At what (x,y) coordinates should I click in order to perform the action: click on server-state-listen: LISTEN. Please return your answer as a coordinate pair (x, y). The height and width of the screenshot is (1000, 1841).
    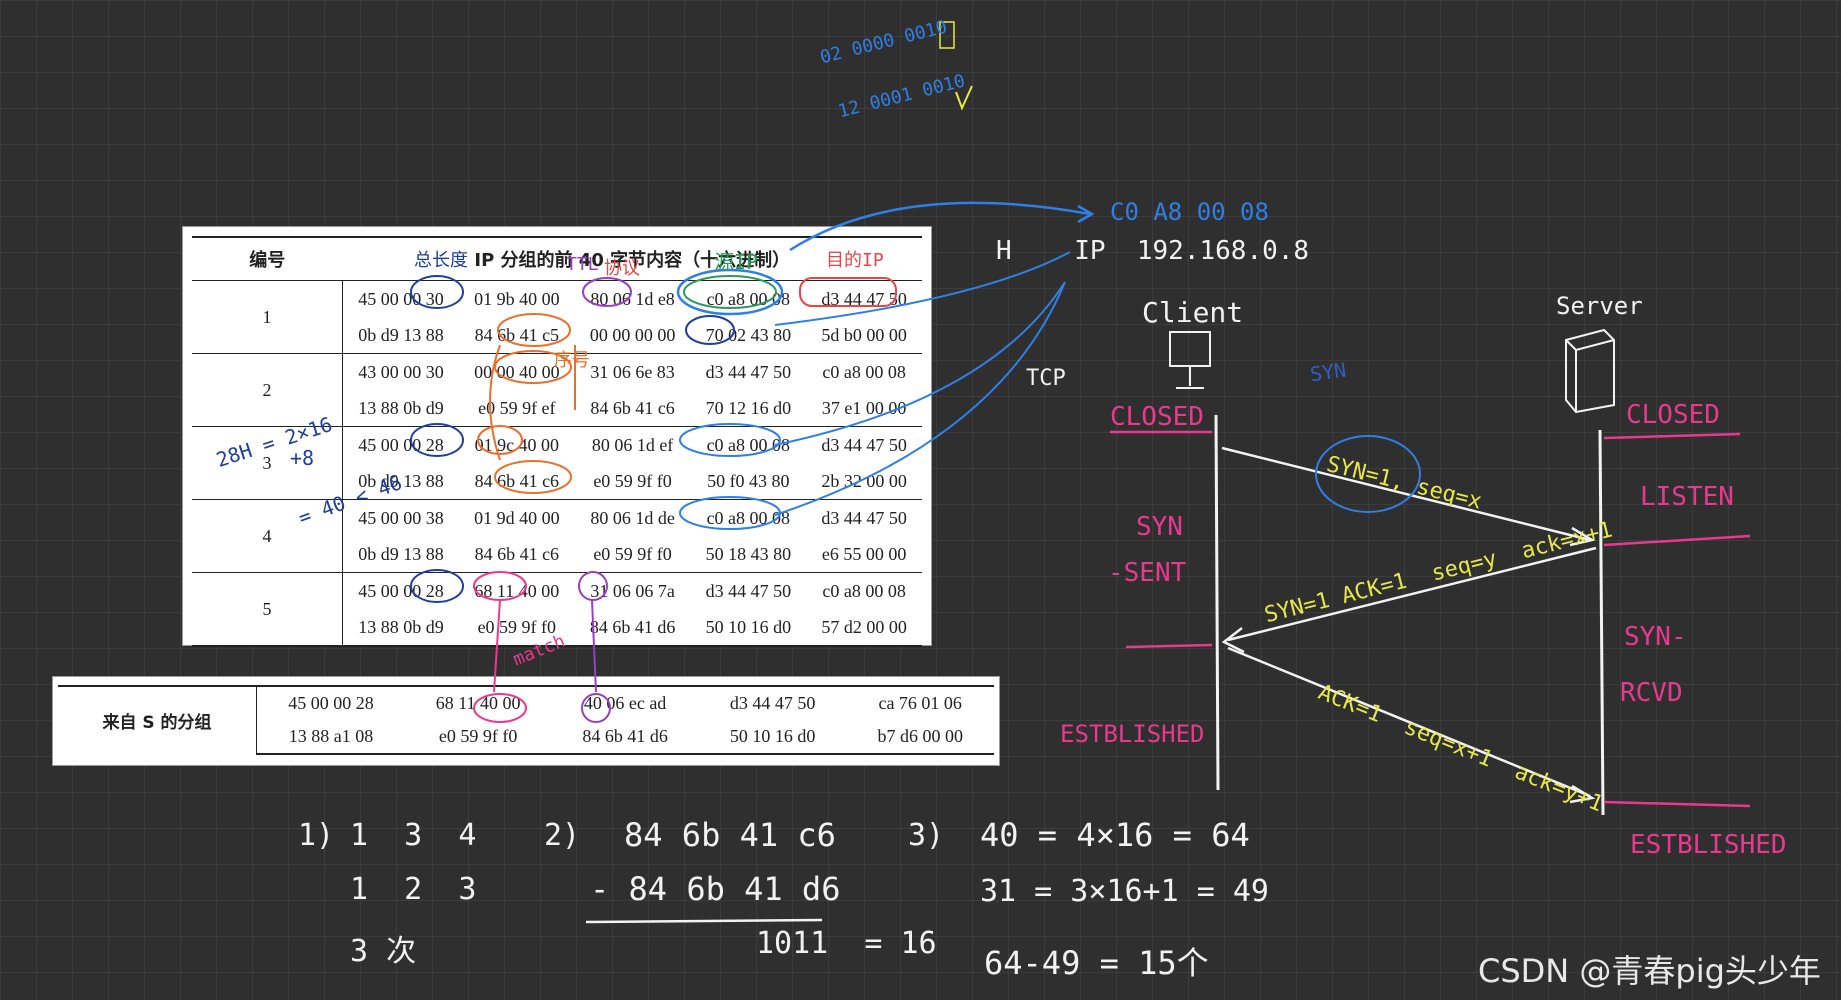
    Looking at the image, I should click on (1687, 497).